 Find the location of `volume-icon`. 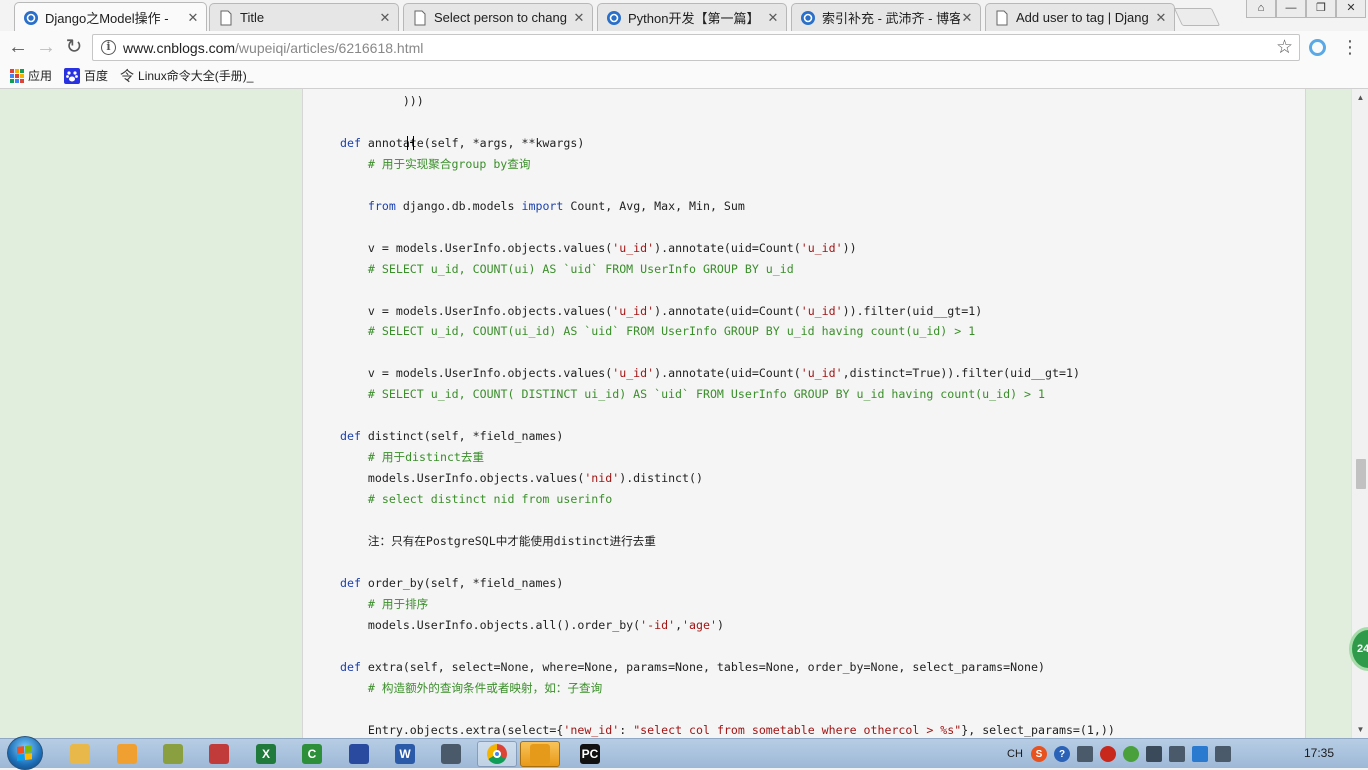

volume-icon is located at coordinates (1223, 754).